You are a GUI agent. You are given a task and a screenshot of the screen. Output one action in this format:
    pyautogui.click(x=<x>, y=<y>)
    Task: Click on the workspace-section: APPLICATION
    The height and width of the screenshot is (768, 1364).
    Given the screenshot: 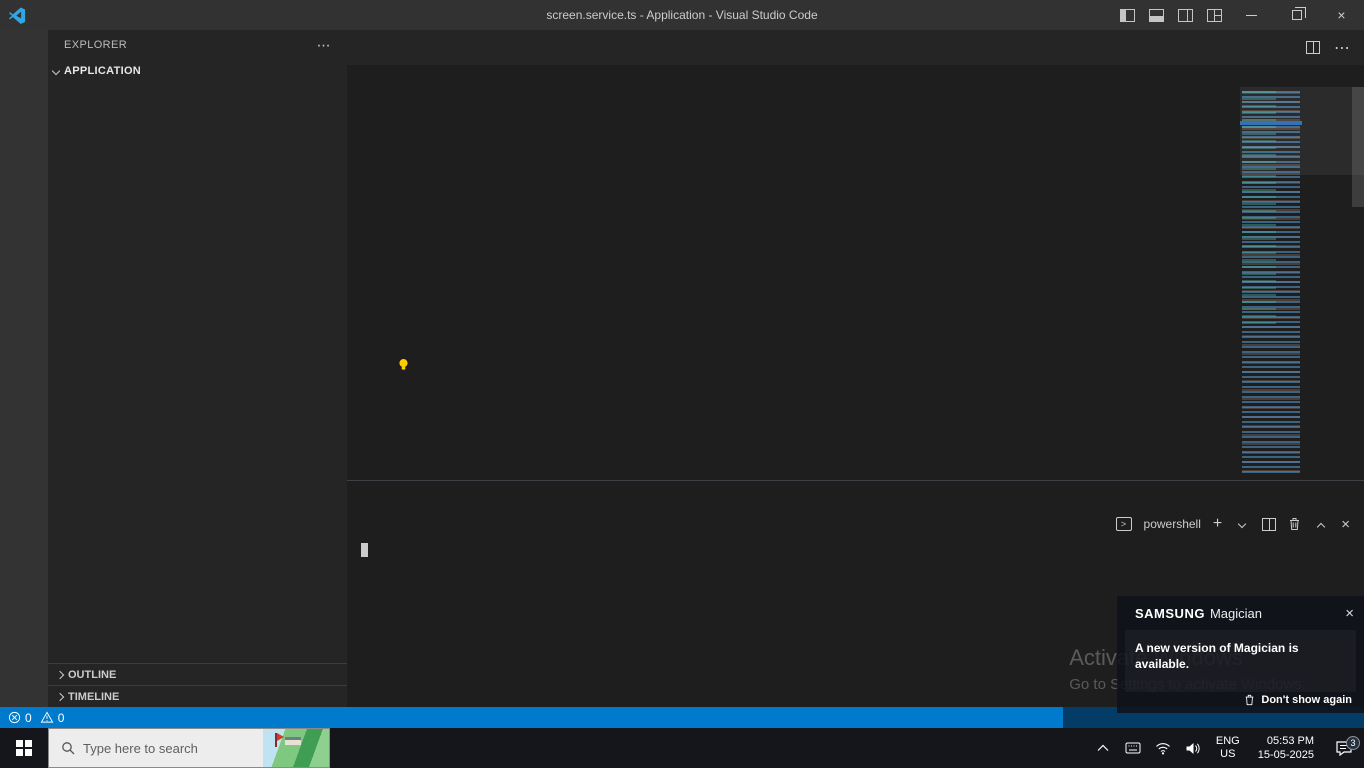 What is the action you would take?
    pyautogui.click(x=197, y=71)
    